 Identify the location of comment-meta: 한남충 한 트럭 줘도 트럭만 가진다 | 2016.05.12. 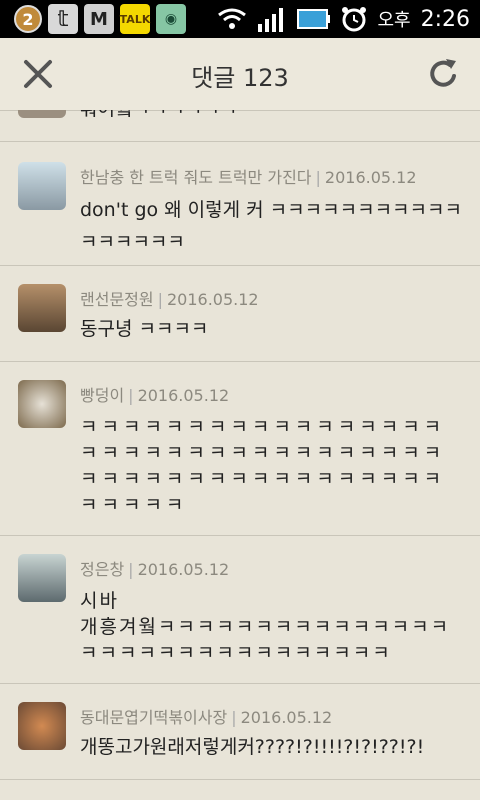
(248, 177).